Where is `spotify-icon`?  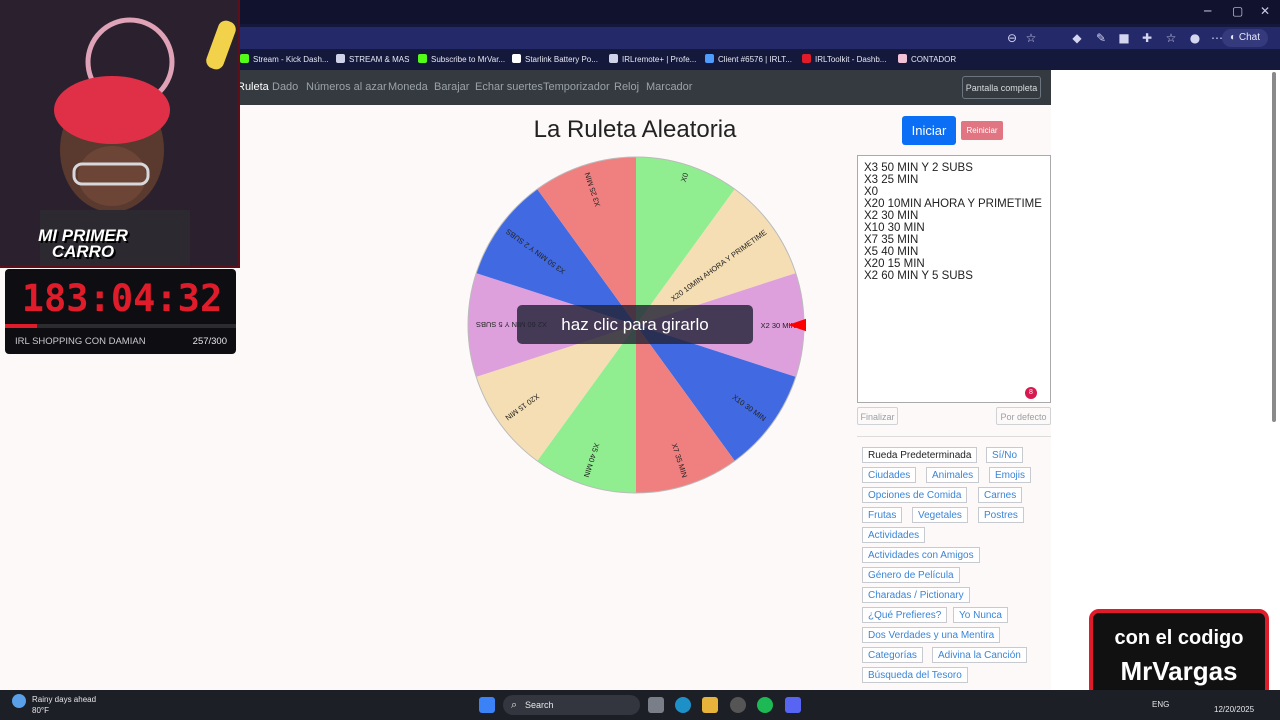
spotify-icon is located at coordinates (765, 705).